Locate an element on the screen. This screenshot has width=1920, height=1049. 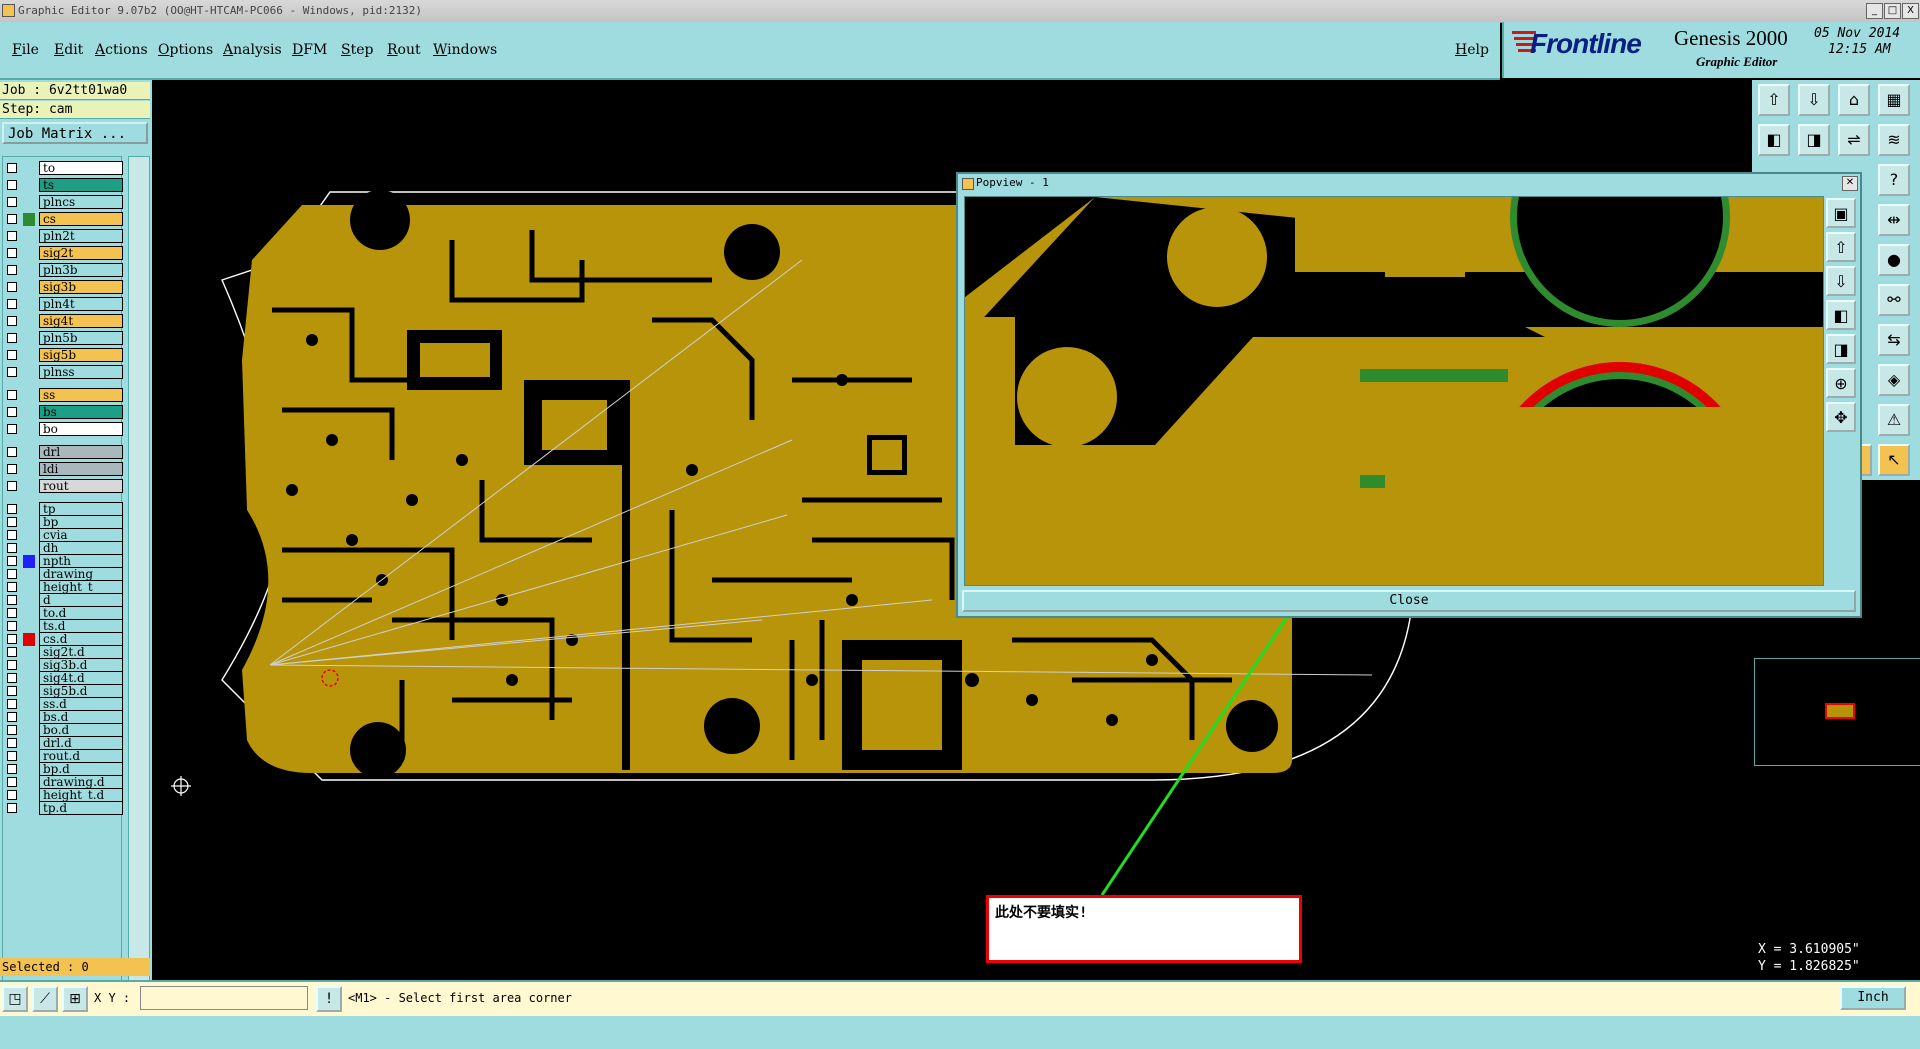
layer-list-scrollbar is located at coordinates (139, 576).